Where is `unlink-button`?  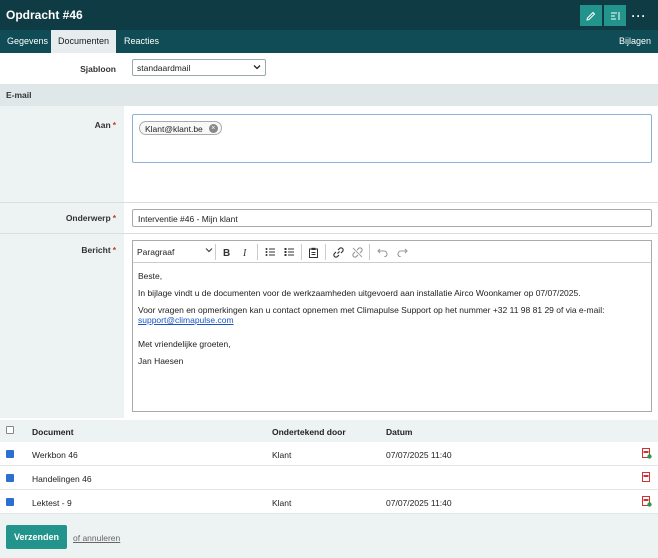 unlink-button is located at coordinates (357, 252).